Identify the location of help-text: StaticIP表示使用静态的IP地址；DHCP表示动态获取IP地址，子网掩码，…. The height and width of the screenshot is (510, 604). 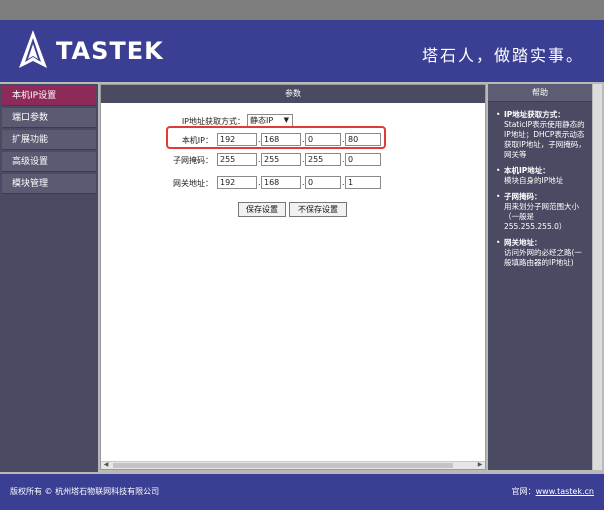
(545, 139).